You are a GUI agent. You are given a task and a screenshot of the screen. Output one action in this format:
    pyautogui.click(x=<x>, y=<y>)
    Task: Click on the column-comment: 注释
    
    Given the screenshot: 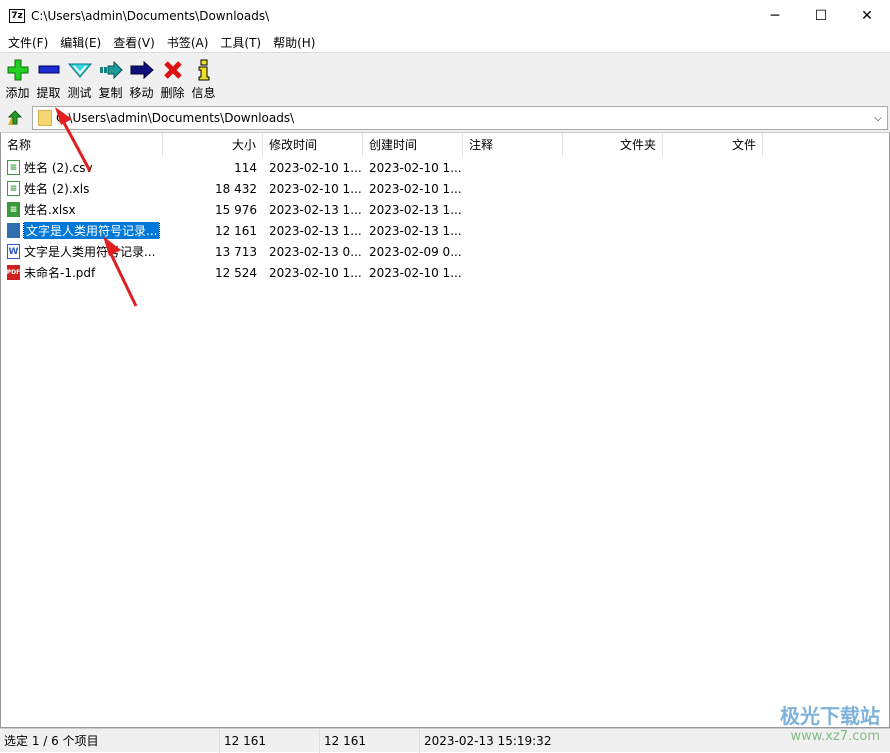 What is the action you would take?
    pyautogui.click(x=513, y=145)
    